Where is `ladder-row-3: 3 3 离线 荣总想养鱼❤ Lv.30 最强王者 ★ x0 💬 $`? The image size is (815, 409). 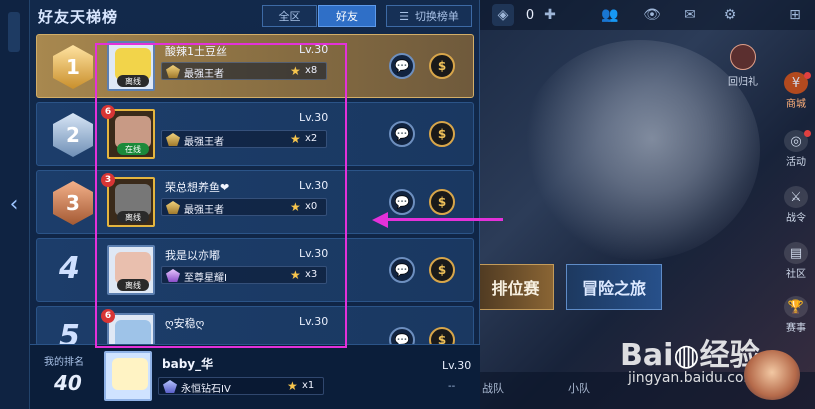
ladder-row-3: 3 3 离线 荣总想养鱼❤ Lv.30 最强王者 ★ x0 💬 $ is located at coordinates (255, 202).